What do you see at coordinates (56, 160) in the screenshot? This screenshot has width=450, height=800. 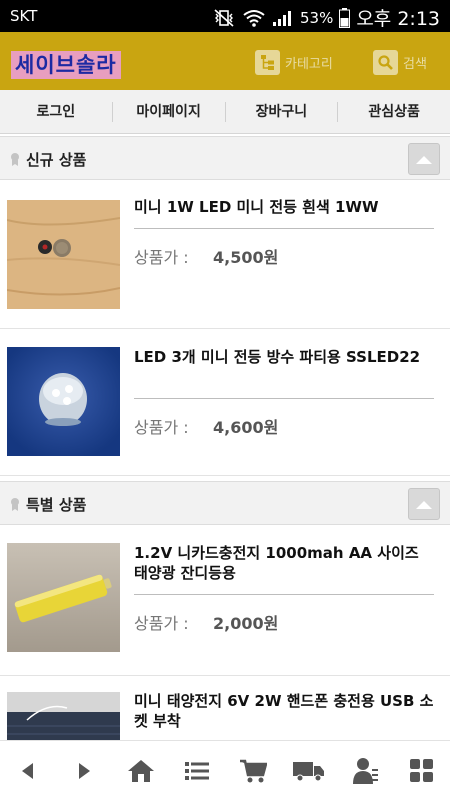 I see `section-title: 신규 상품` at bounding box center [56, 160].